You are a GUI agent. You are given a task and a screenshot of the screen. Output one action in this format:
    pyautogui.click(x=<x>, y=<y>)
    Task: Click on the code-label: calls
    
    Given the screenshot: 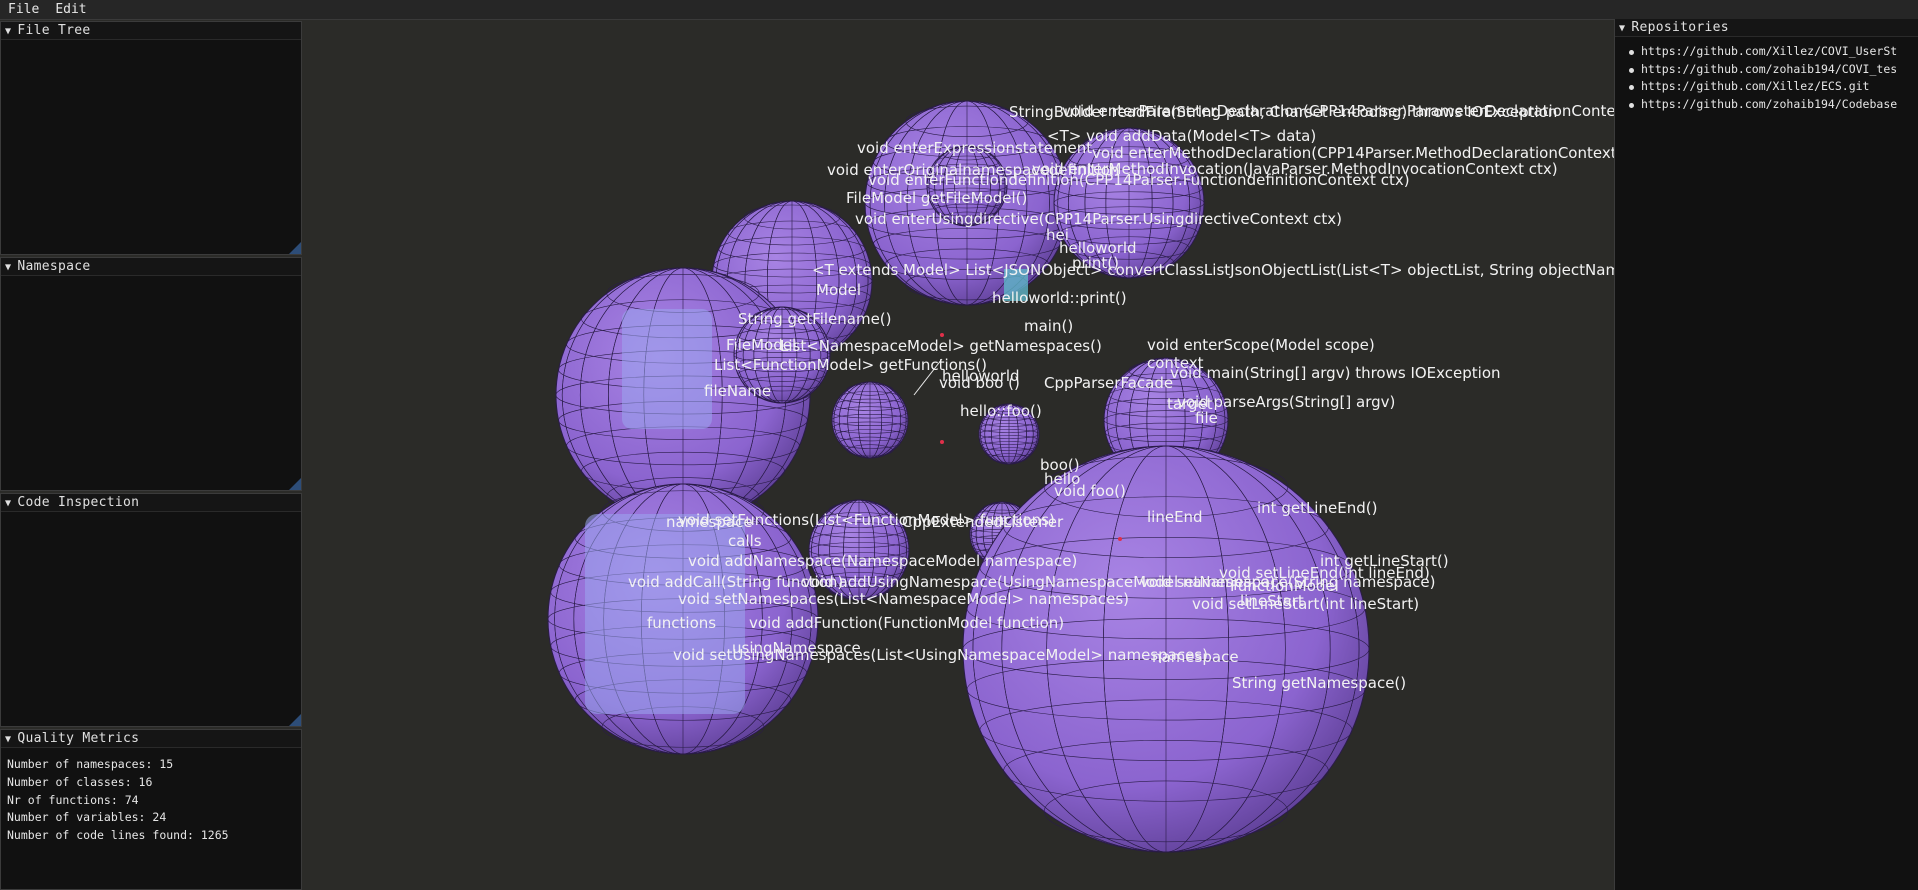 What is the action you would take?
    pyautogui.click(x=745, y=541)
    